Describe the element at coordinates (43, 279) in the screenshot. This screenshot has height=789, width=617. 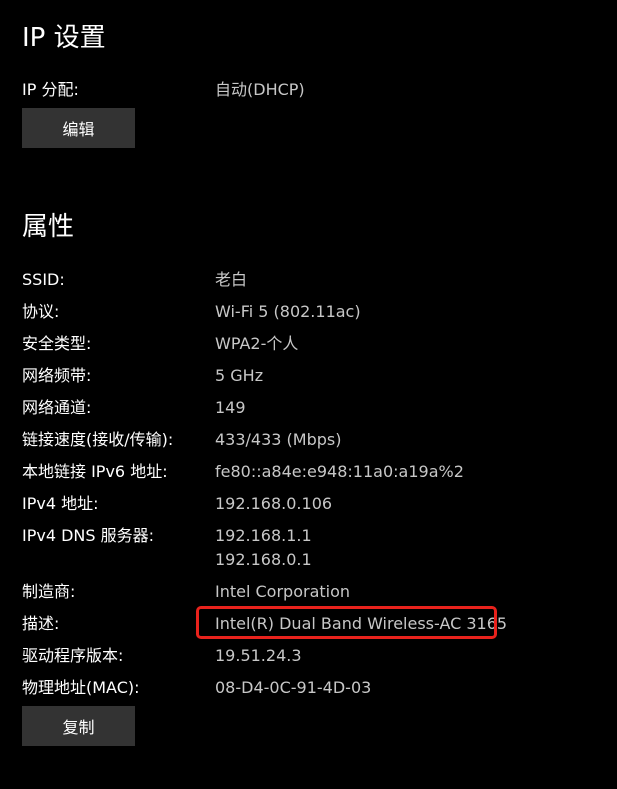
I see `ssid-label: SSID:` at that location.